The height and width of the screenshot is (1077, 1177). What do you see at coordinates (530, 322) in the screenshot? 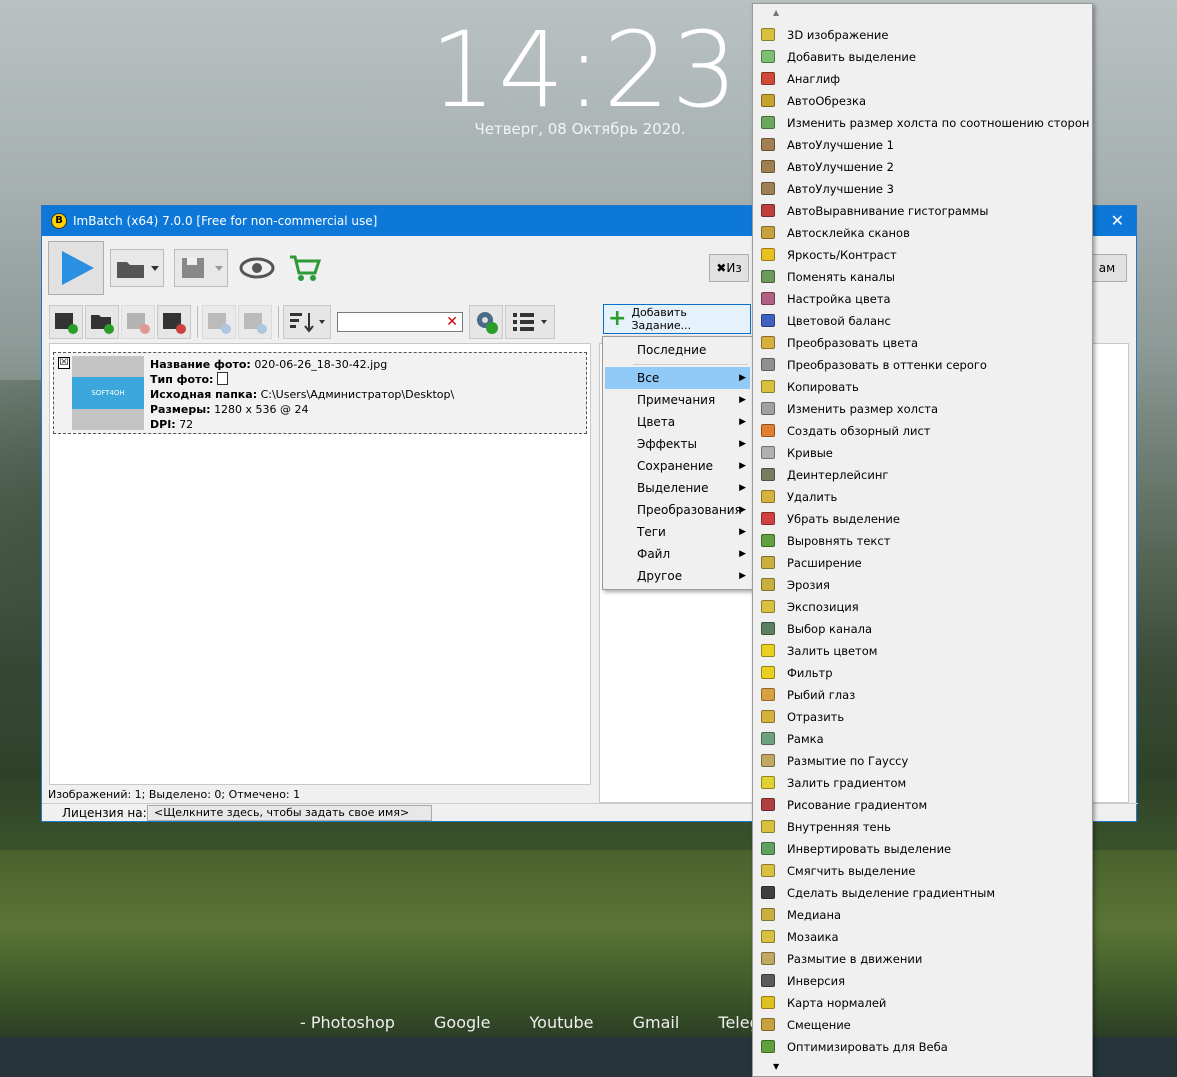
I see `view-list-button` at bounding box center [530, 322].